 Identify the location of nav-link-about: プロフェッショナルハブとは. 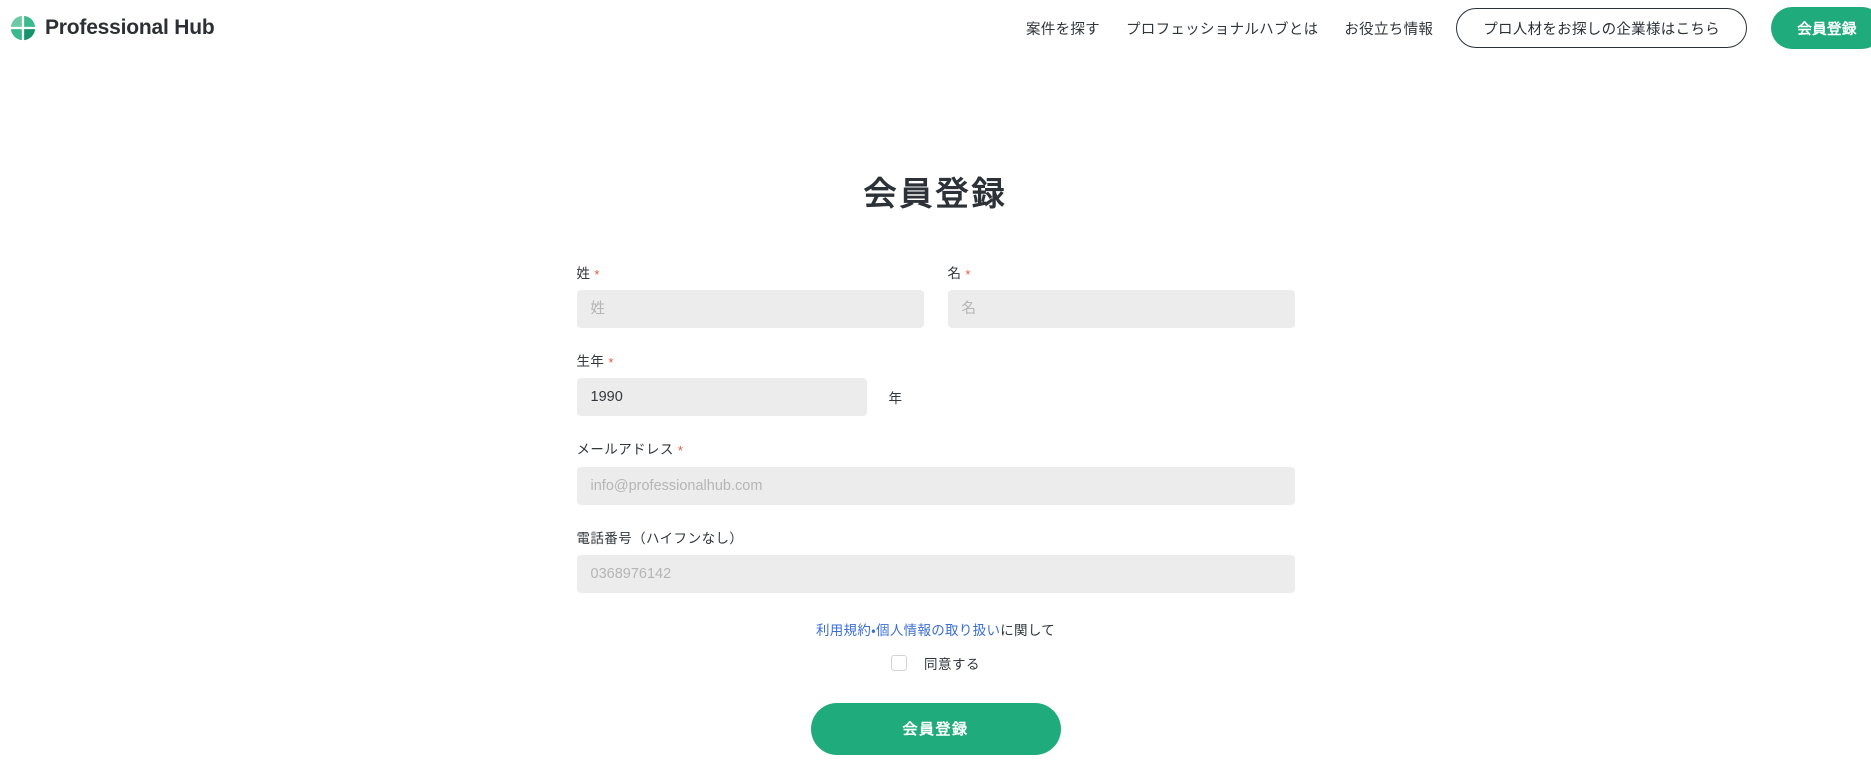
(1222, 28).